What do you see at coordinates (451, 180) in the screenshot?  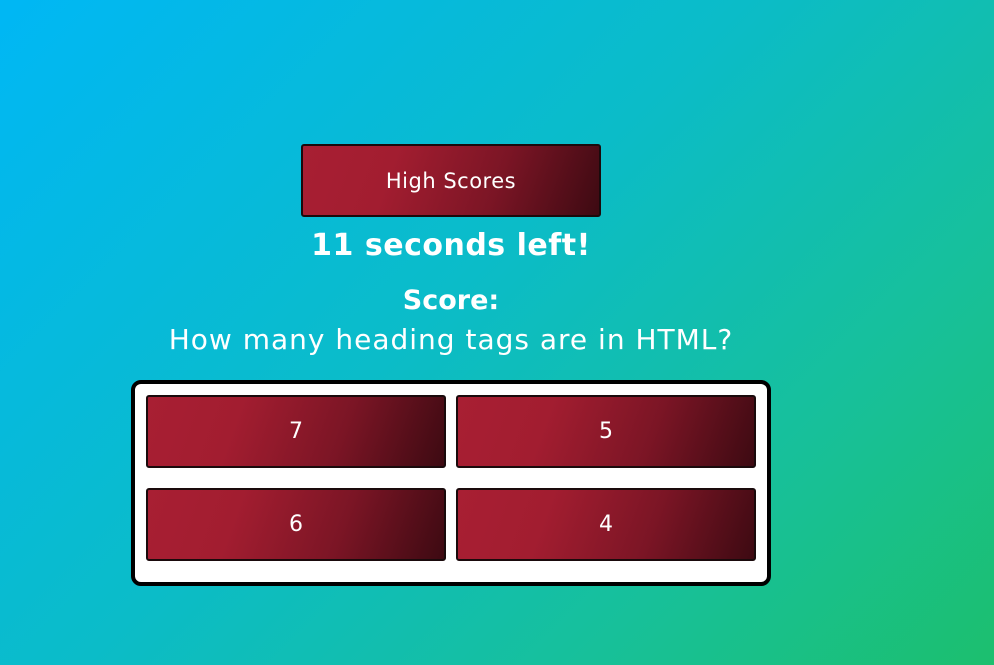 I see `high-scores-button: High Scores` at bounding box center [451, 180].